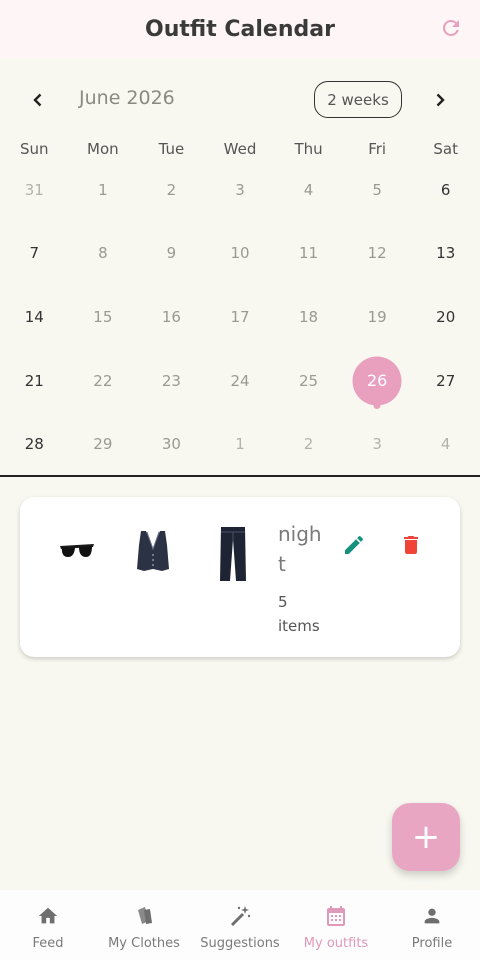 This screenshot has height=960, width=480. I want to click on jeans-image, so click(233, 554).